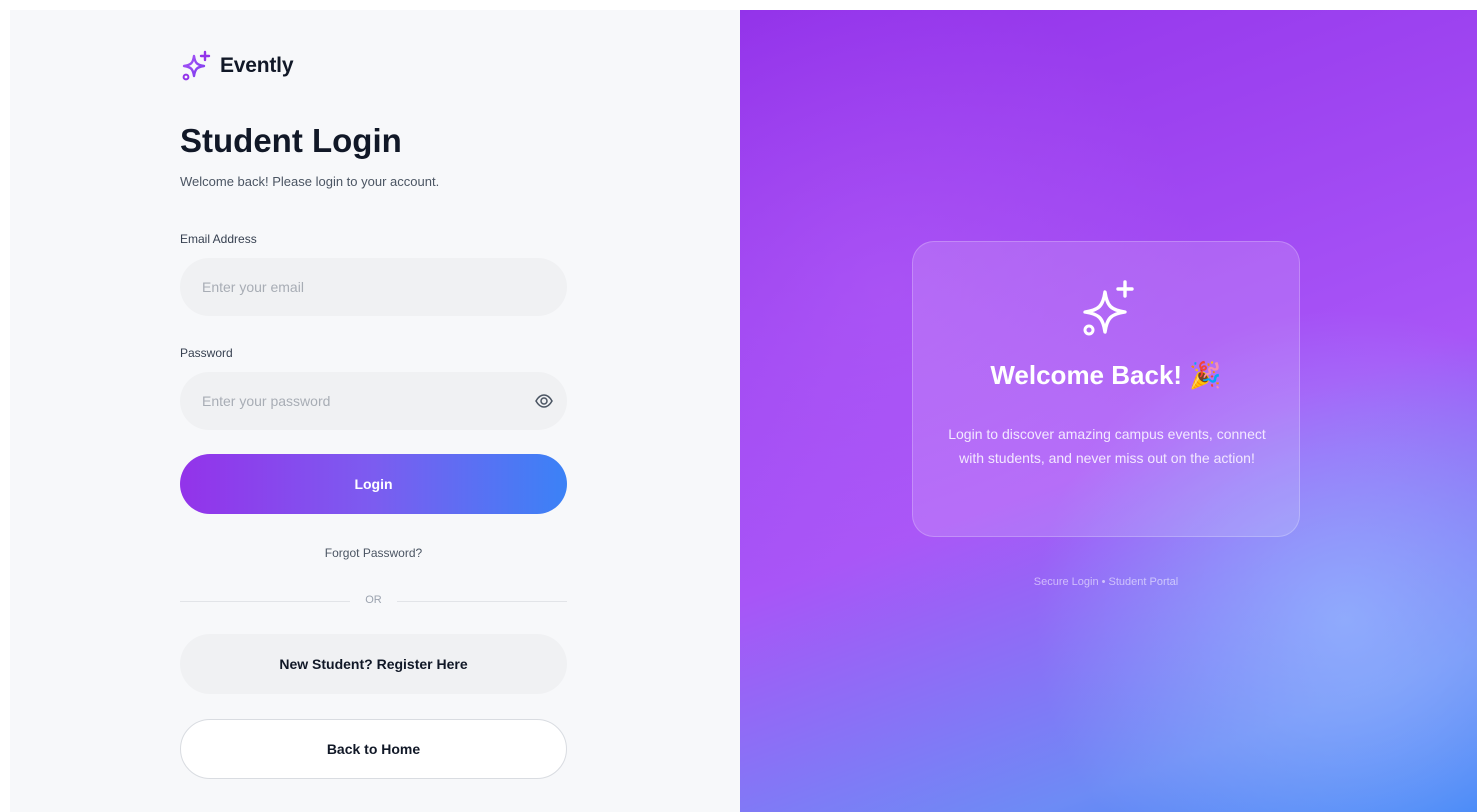 Image resolution: width=1477 pixels, height=812 pixels. Describe the element at coordinates (373, 287) in the screenshot. I see `email-field` at that location.